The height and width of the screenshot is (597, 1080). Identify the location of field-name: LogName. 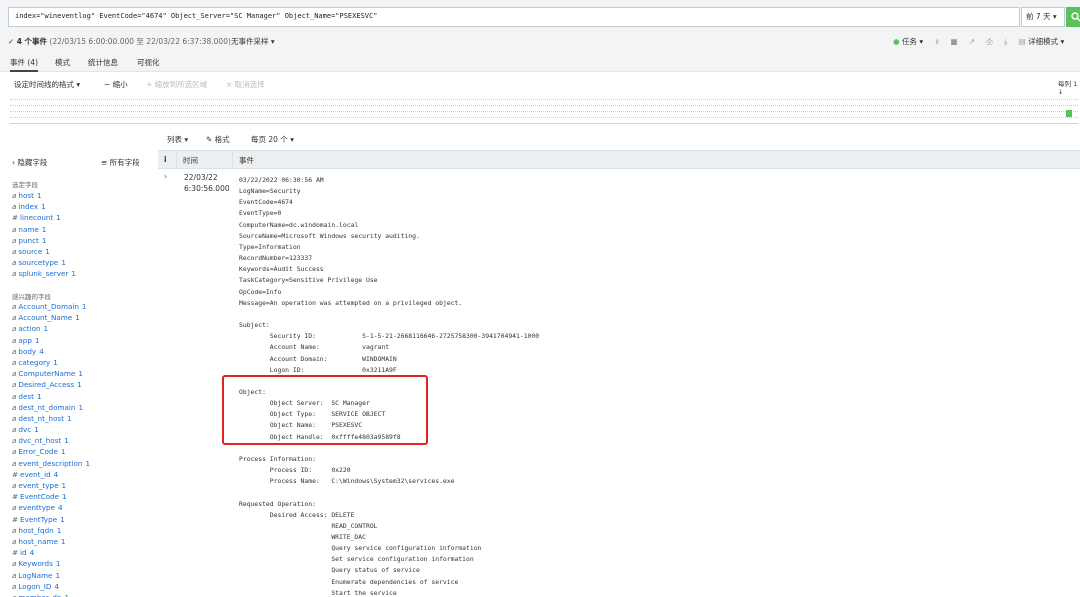
(35, 575).